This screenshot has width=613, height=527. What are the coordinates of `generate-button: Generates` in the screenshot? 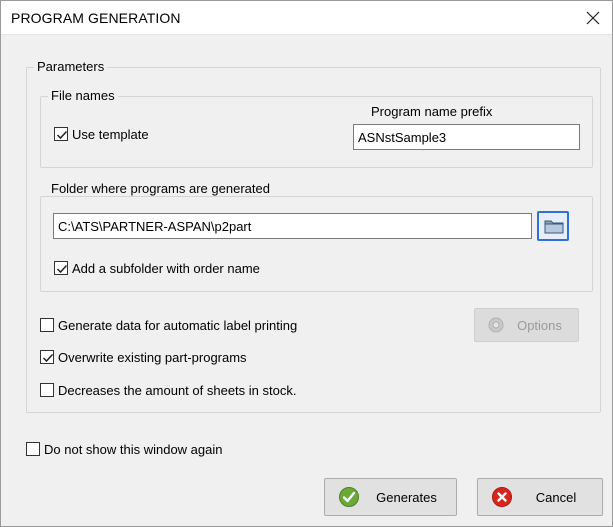 It's located at (390, 497).